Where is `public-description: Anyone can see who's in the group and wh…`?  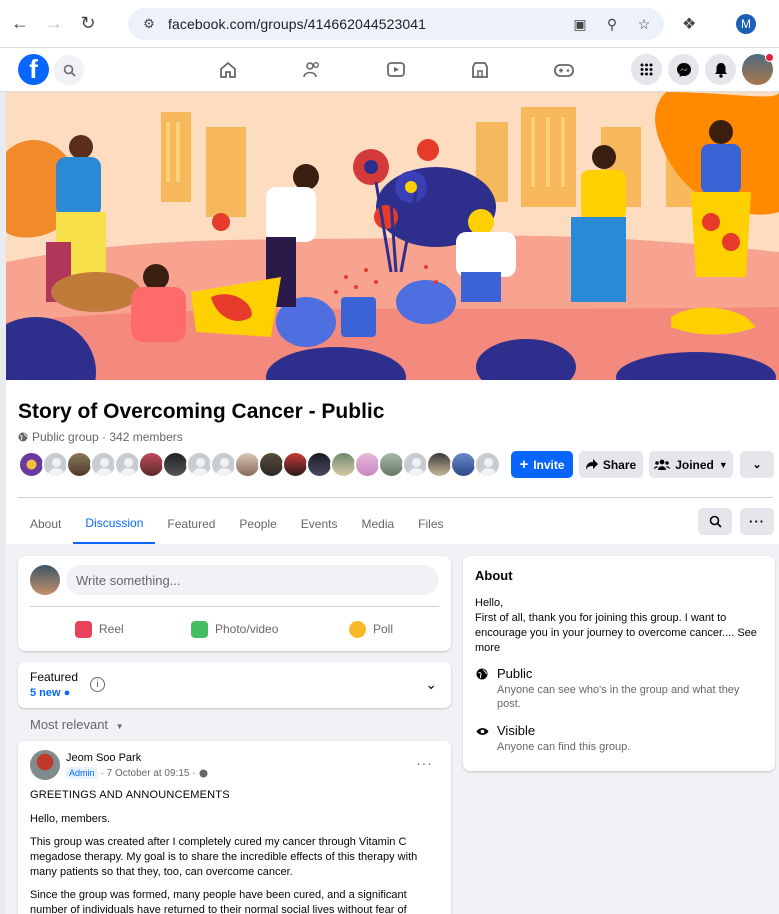
public-description: Anyone can see who's in the group and wh… is located at coordinates (618, 697).